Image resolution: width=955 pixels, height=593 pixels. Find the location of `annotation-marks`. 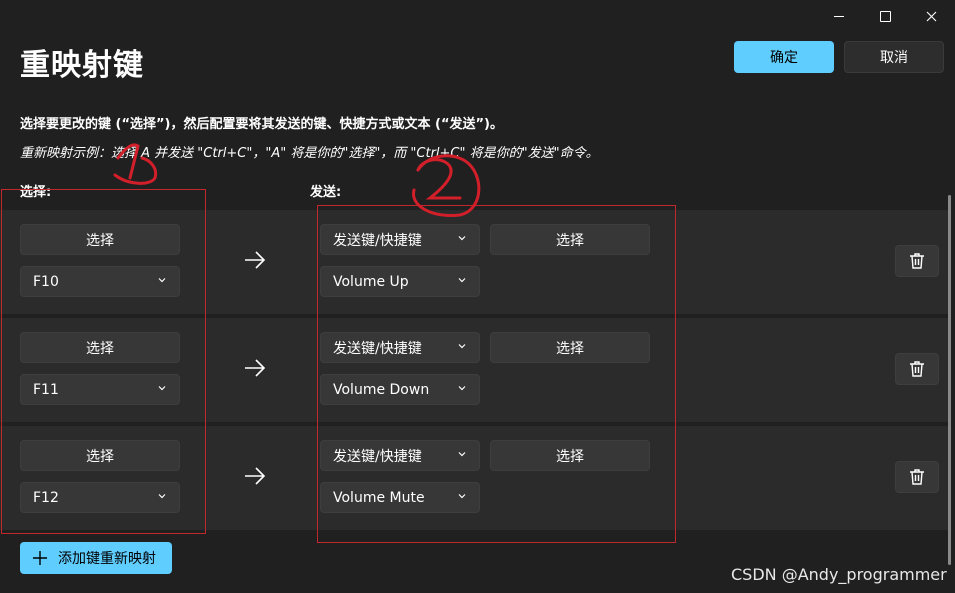

annotation-marks is located at coordinates (297, 180).